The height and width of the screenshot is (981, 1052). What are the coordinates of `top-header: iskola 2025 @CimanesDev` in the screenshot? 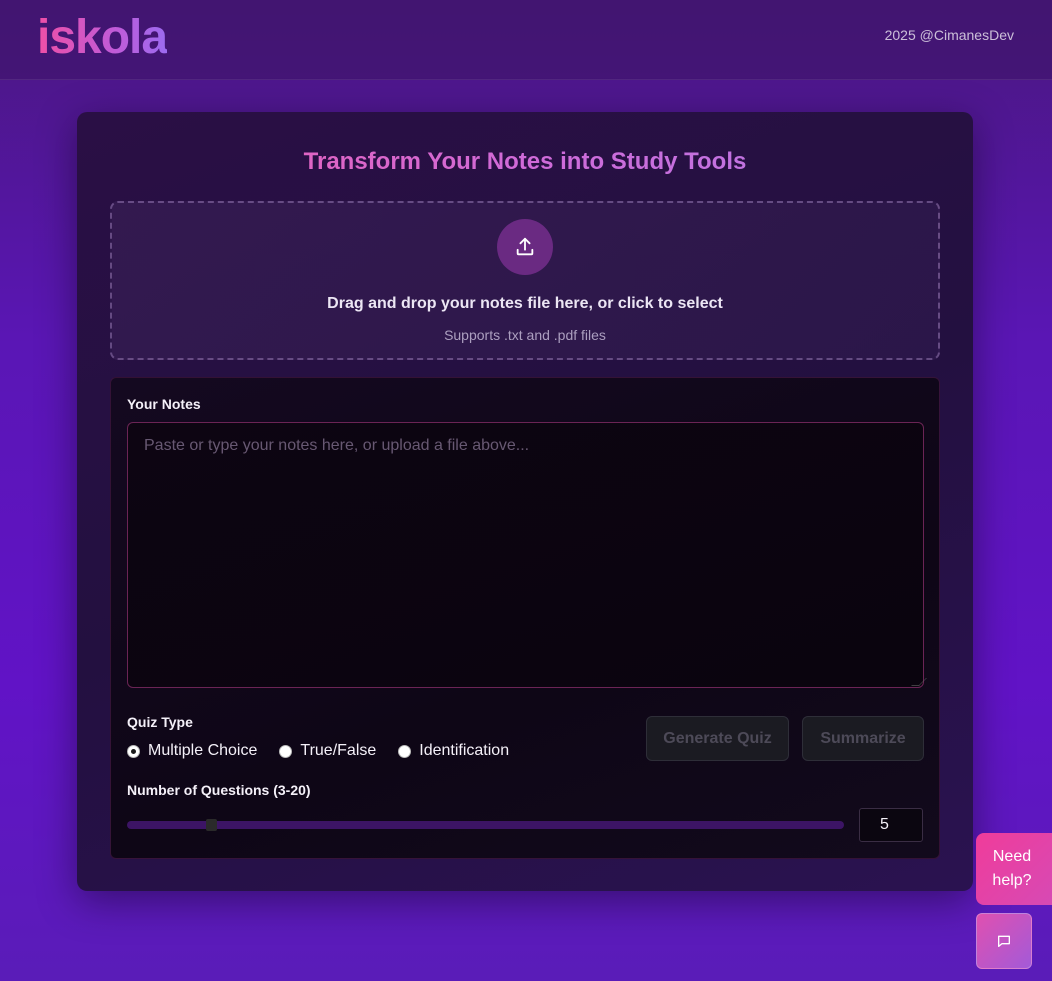 It's located at (526, 40).